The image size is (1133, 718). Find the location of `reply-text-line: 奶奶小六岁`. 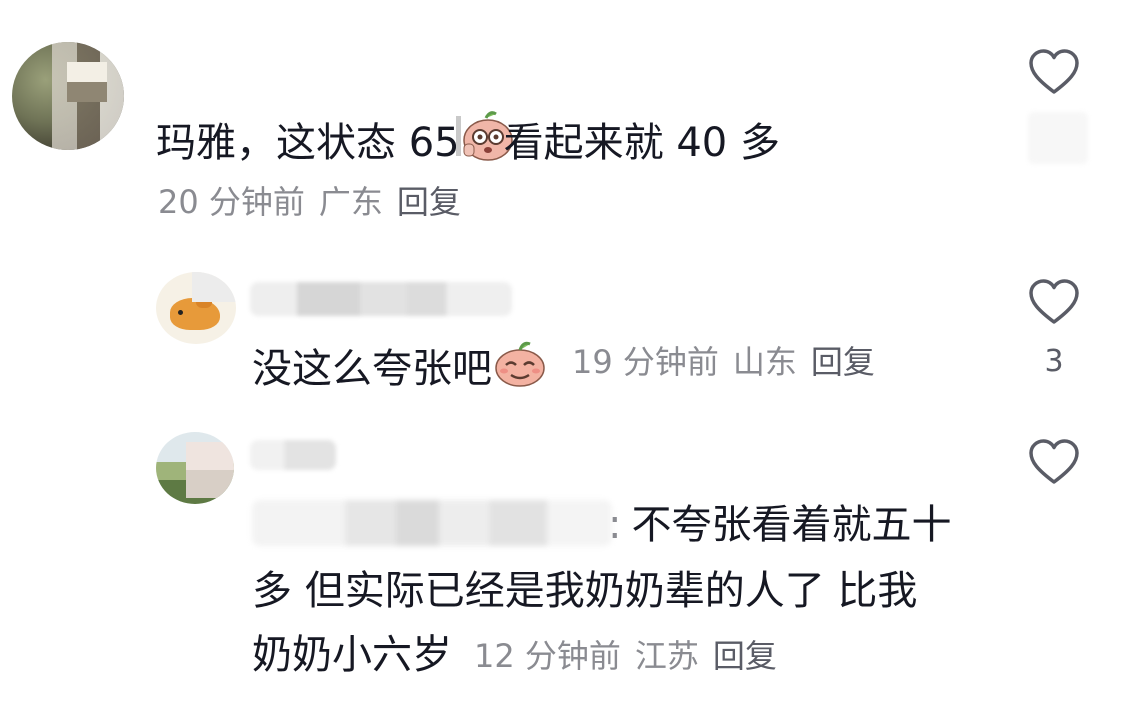

reply-text-line: 奶奶小六岁 is located at coordinates (352, 655).